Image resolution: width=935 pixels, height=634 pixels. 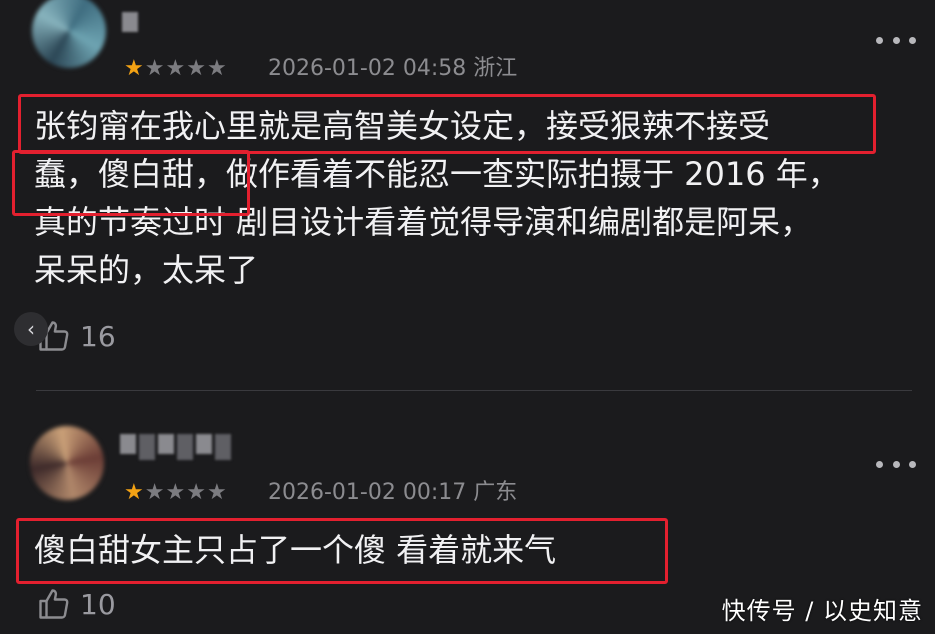 I want to click on like-button: 10, so click(x=76, y=604).